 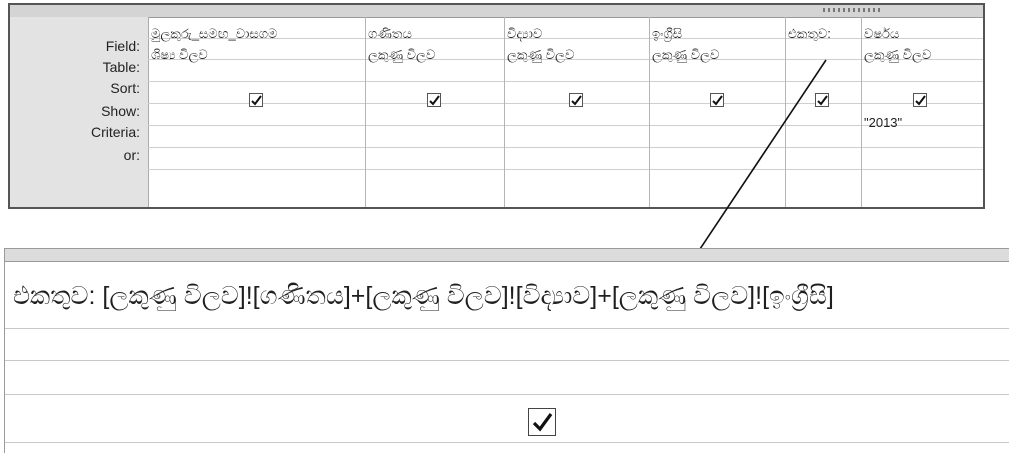 What do you see at coordinates (121, 67) in the screenshot?
I see `row-label-table: Table:` at bounding box center [121, 67].